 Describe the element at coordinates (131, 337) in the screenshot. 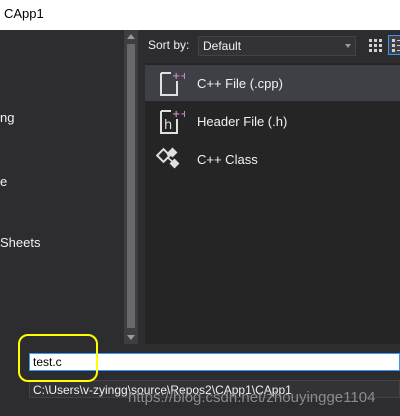

I see `scroll-down-icon` at that location.